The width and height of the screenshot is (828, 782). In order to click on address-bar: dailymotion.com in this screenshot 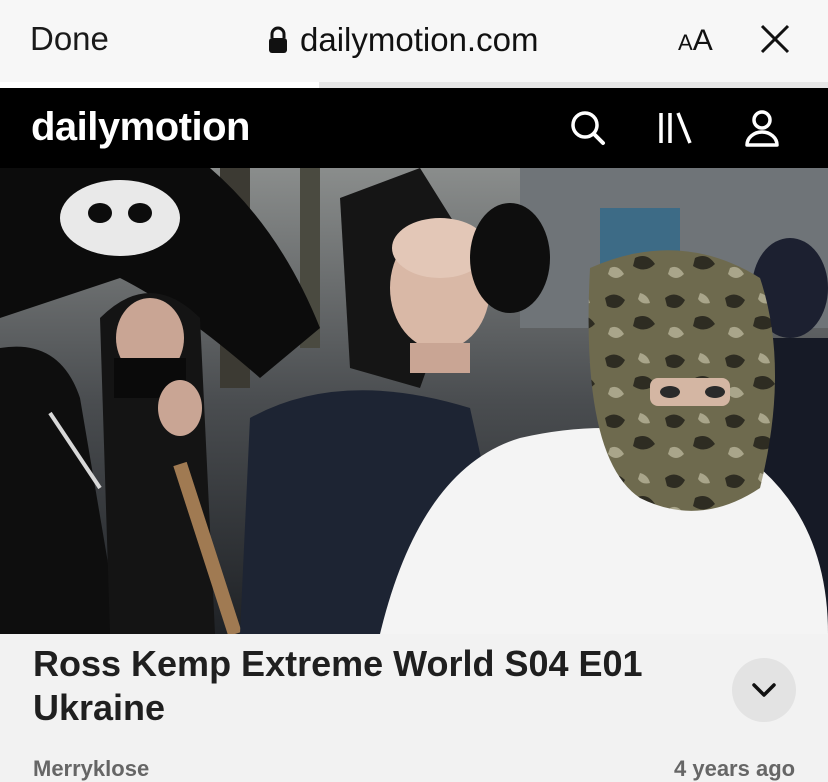, I will do `click(403, 40)`.